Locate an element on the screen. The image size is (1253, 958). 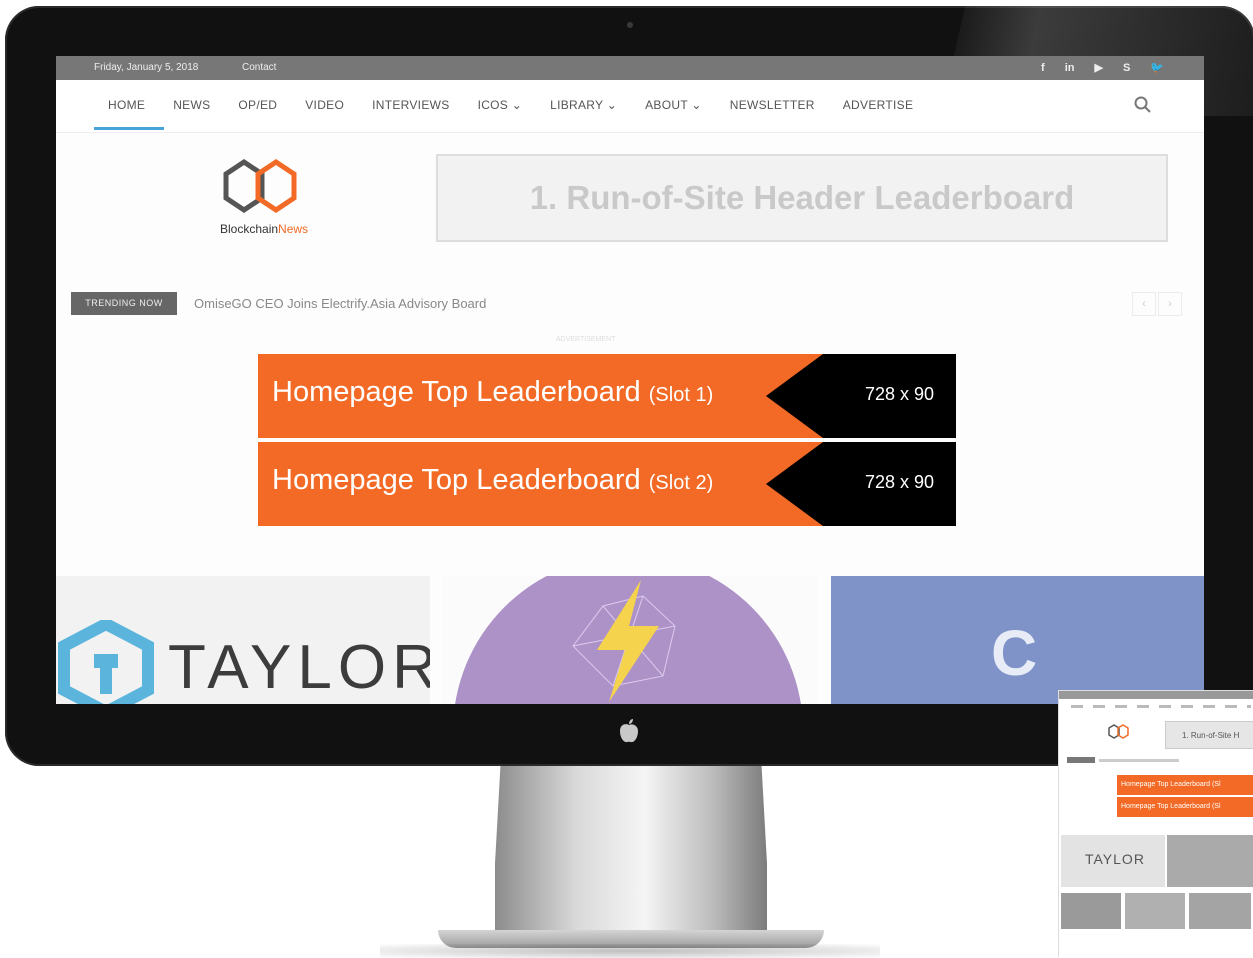
search-icon is located at coordinates (1143, 105).